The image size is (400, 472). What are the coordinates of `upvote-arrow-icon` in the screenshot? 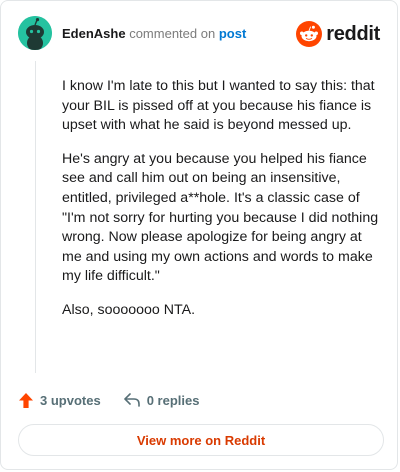 It's located at (26, 400).